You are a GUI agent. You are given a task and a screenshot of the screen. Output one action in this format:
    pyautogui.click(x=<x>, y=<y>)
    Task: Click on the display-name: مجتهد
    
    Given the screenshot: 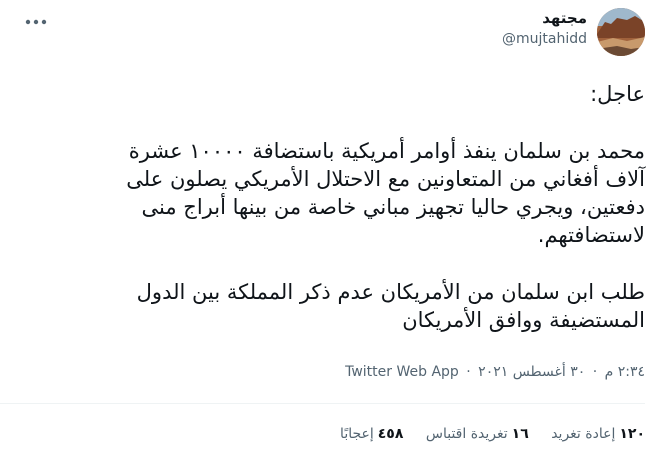 What is the action you would take?
    pyautogui.click(x=564, y=18)
    